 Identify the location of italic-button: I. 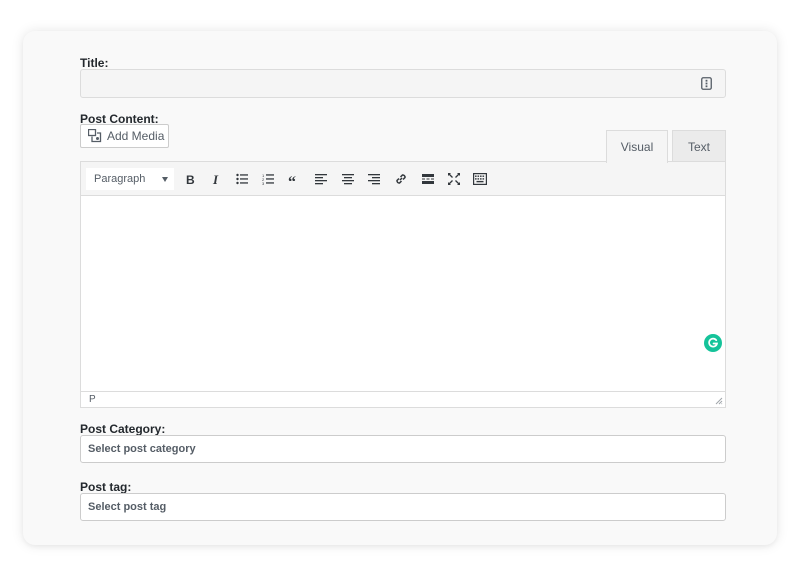
(216, 179).